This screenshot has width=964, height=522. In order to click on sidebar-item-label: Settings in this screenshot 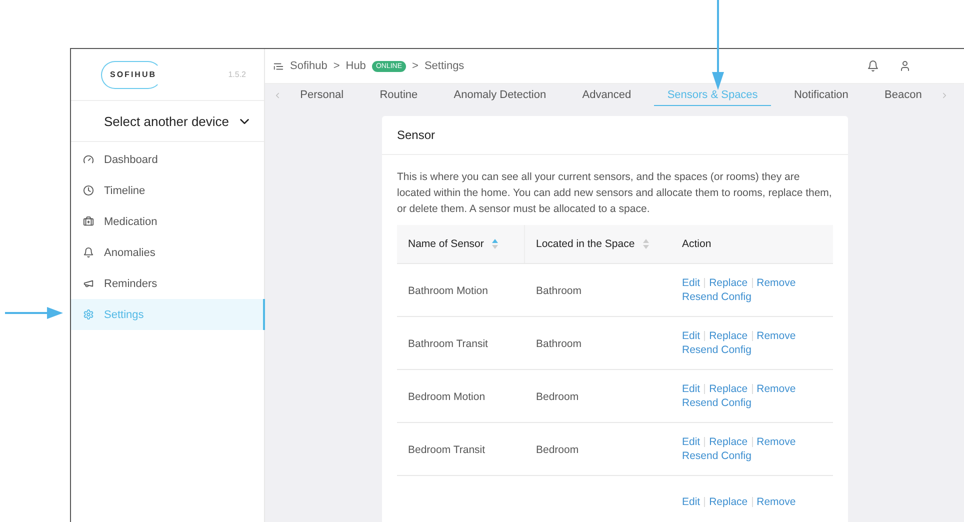, I will do `click(124, 314)`.